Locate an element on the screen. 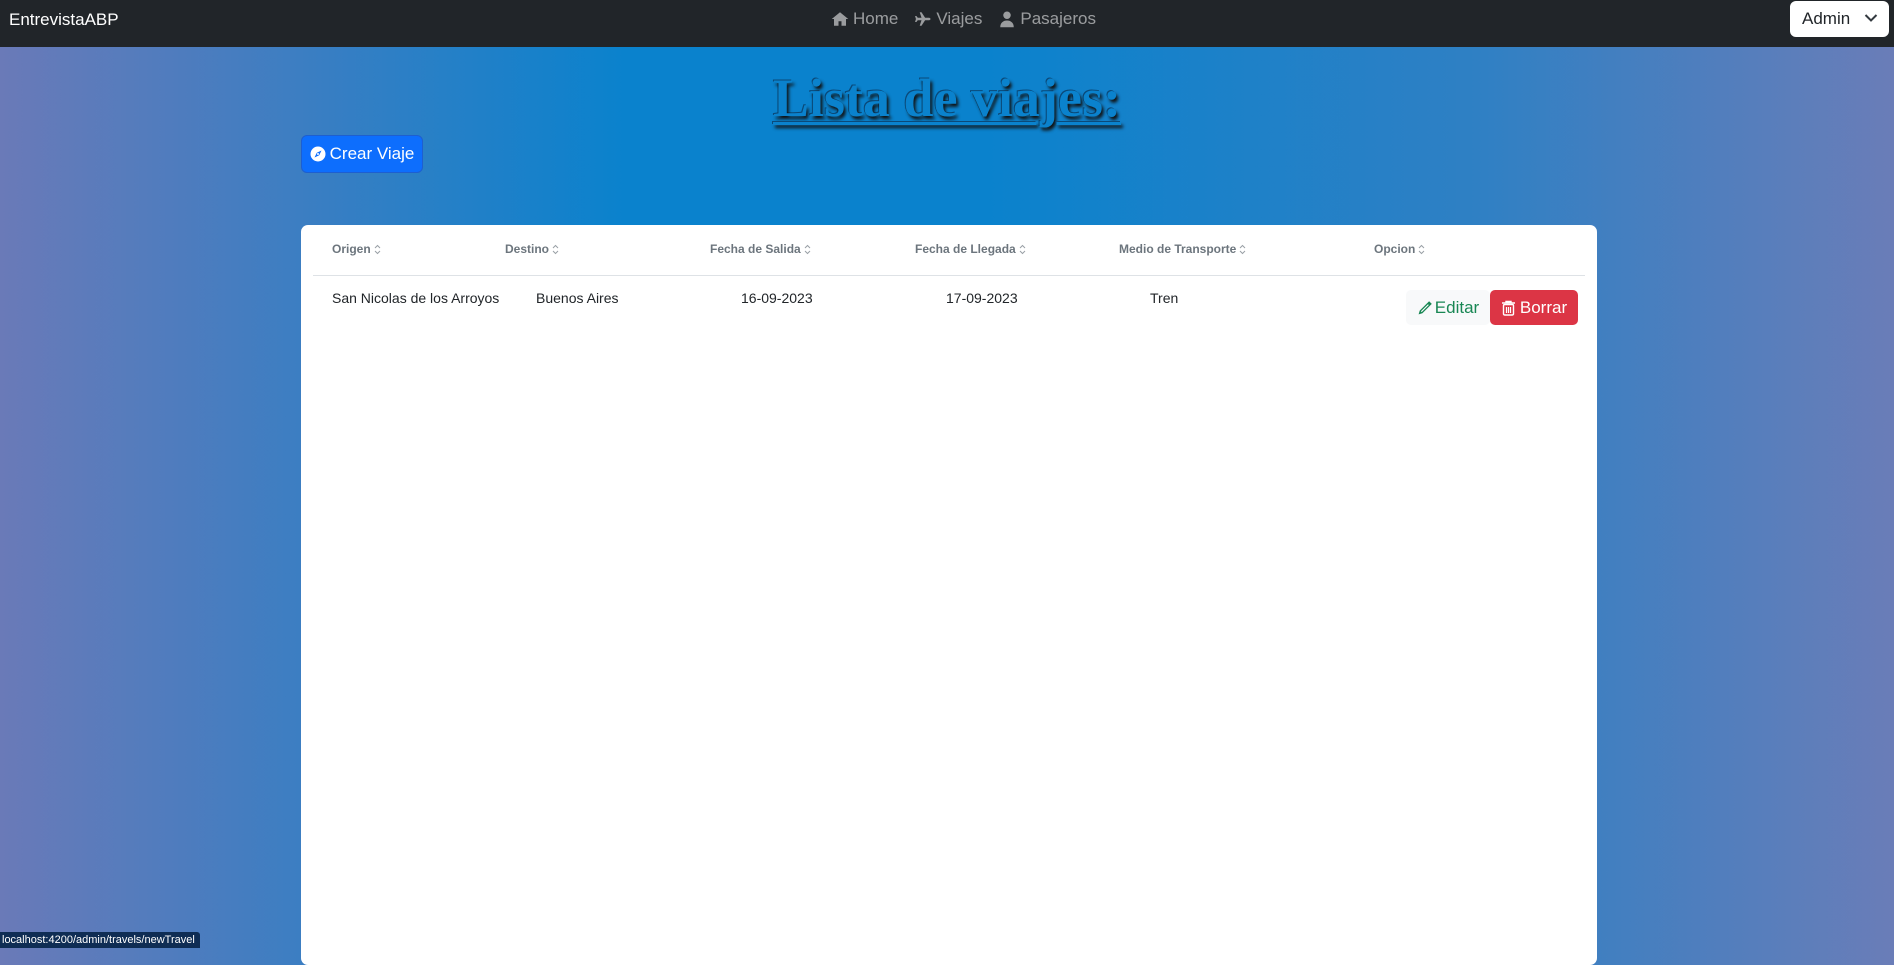  delete-label: Borrar is located at coordinates (1543, 307).